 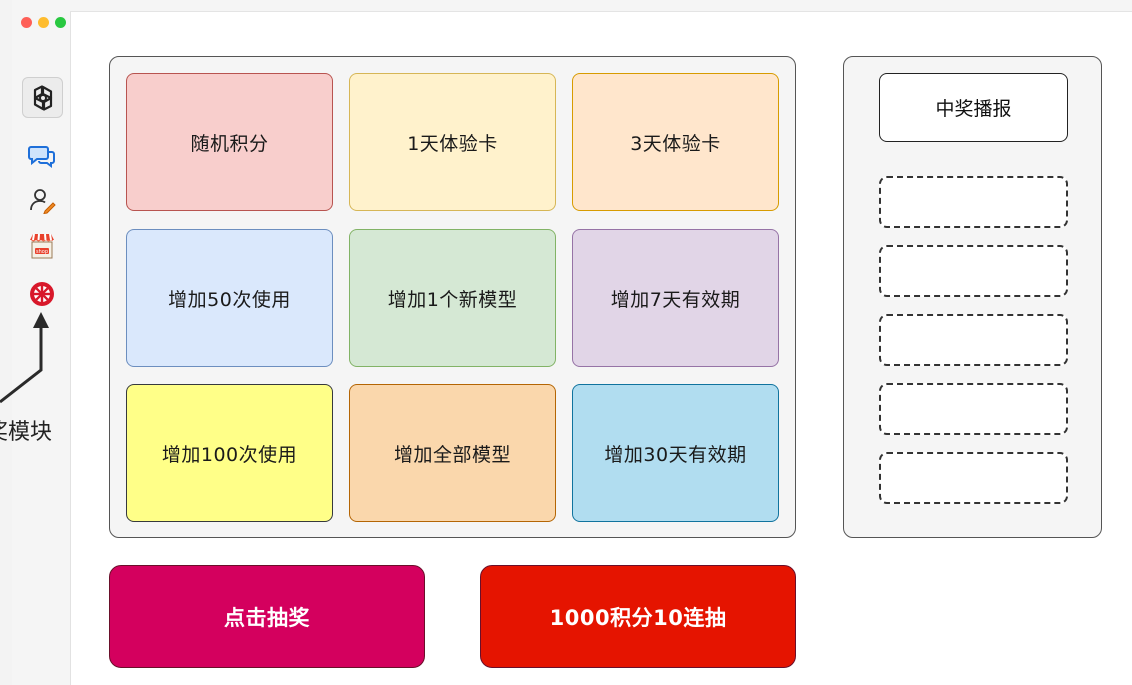 What do you see at coordinates (675, 453) in the screenshot?
I see `prize-cell-30day-validity: 增加30天有效期` at bounding box center [675, 453].